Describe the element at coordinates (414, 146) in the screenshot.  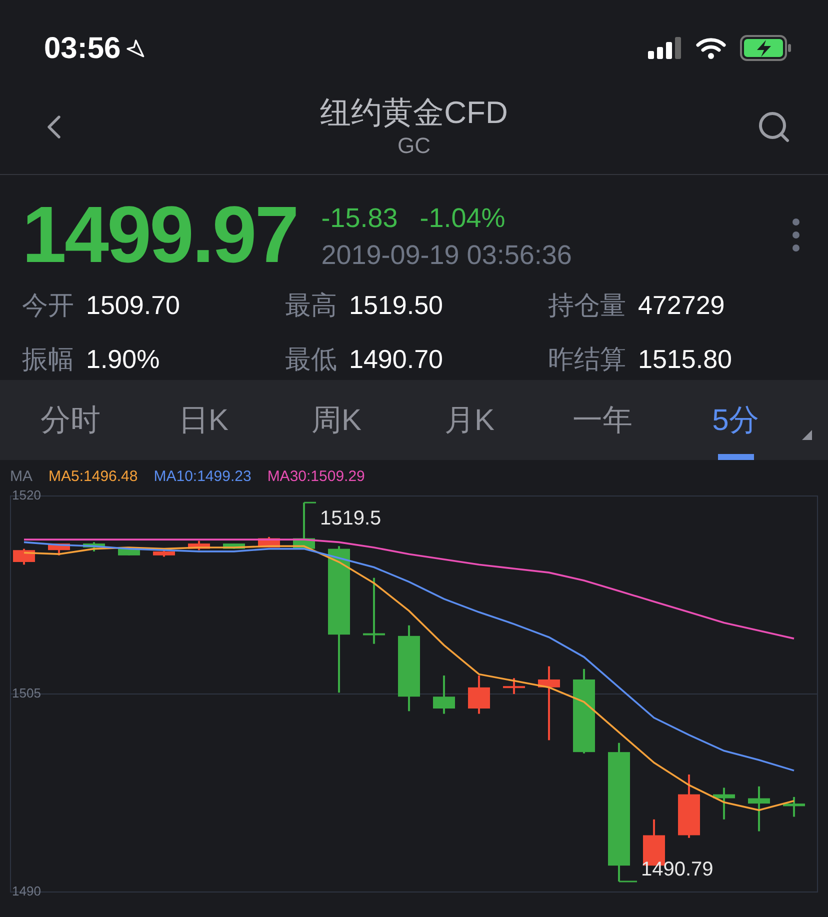
I see `page-subtitle: GC` at that location.